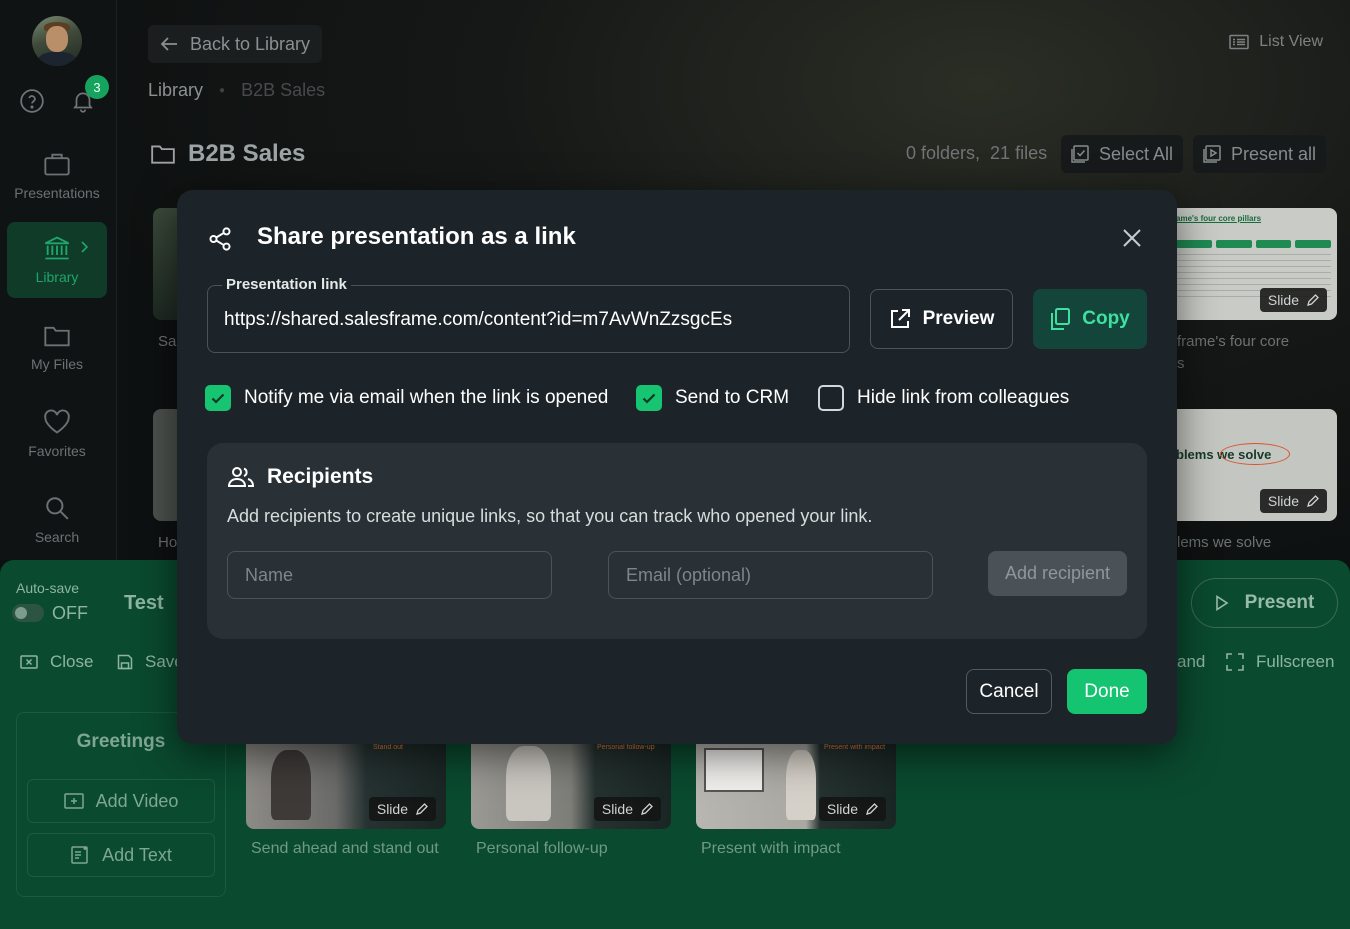 This screenshot has height=929, width=1350. I want to click on recipient-email-input, so click(770, 575).